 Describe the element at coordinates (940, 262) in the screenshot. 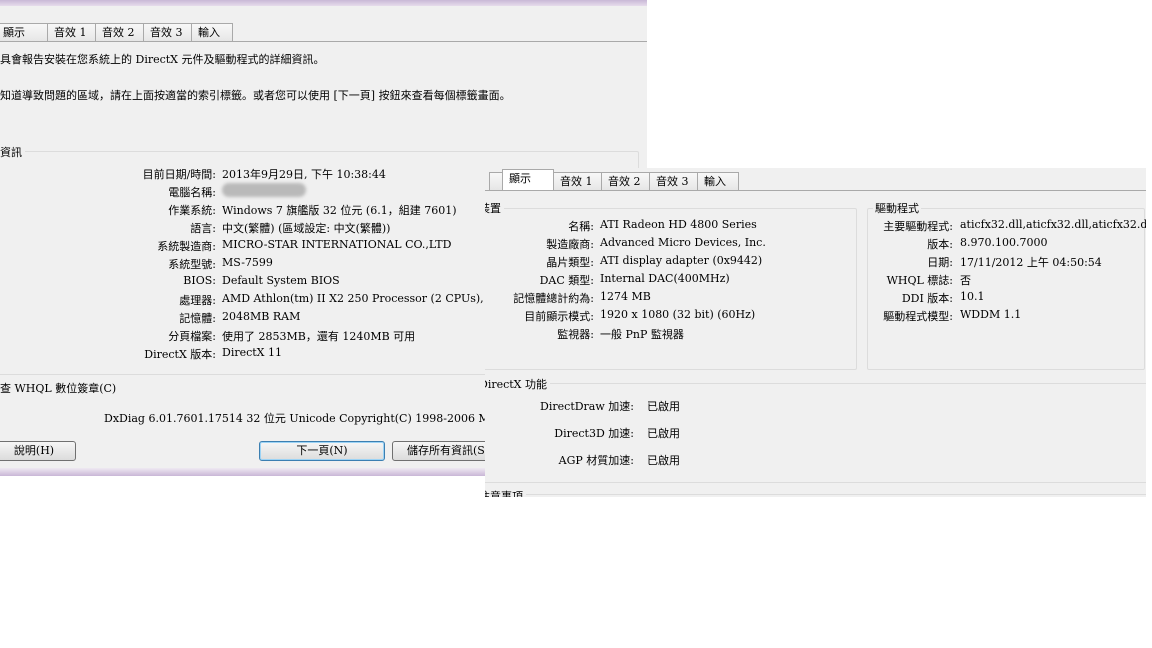

I see `driver-label: 日期:` at that location.